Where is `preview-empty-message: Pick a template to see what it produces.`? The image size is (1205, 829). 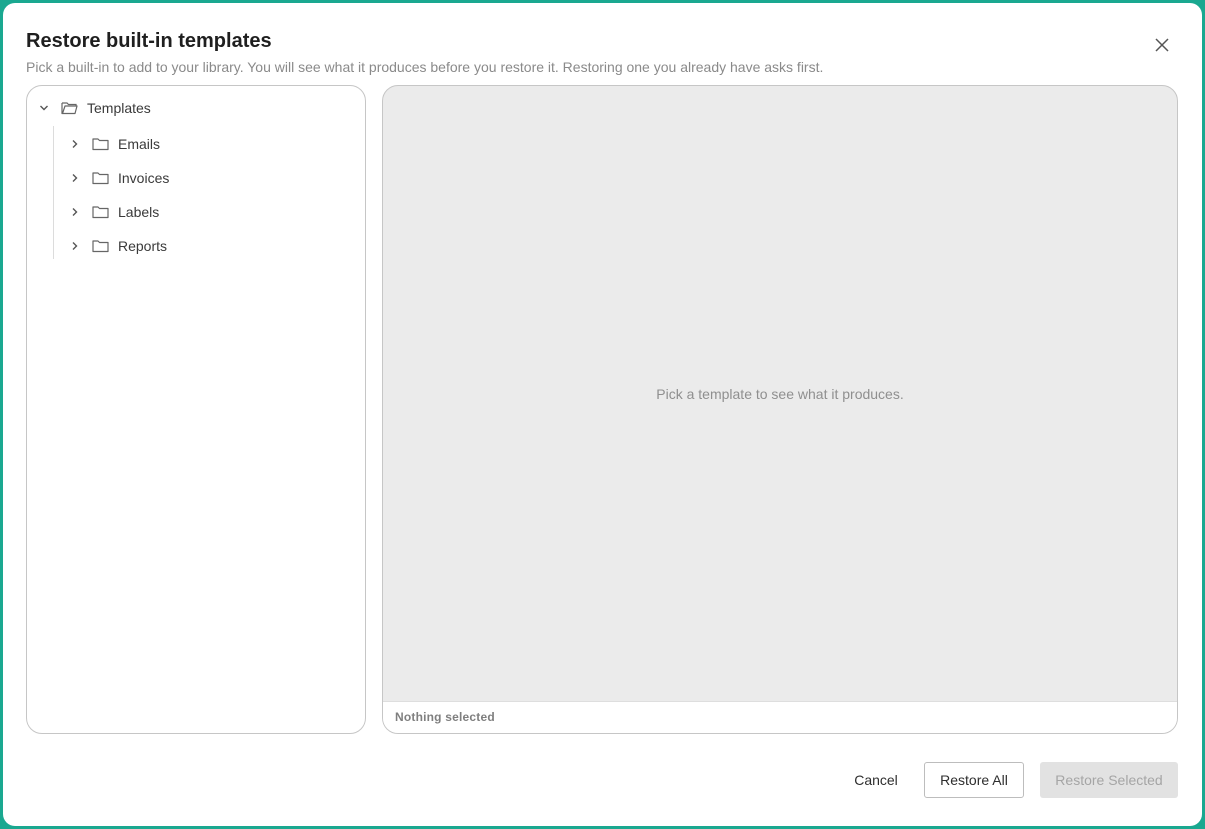
preview-empty-message: Pick a template to see what it produces. is located at coordinates (780, 393).